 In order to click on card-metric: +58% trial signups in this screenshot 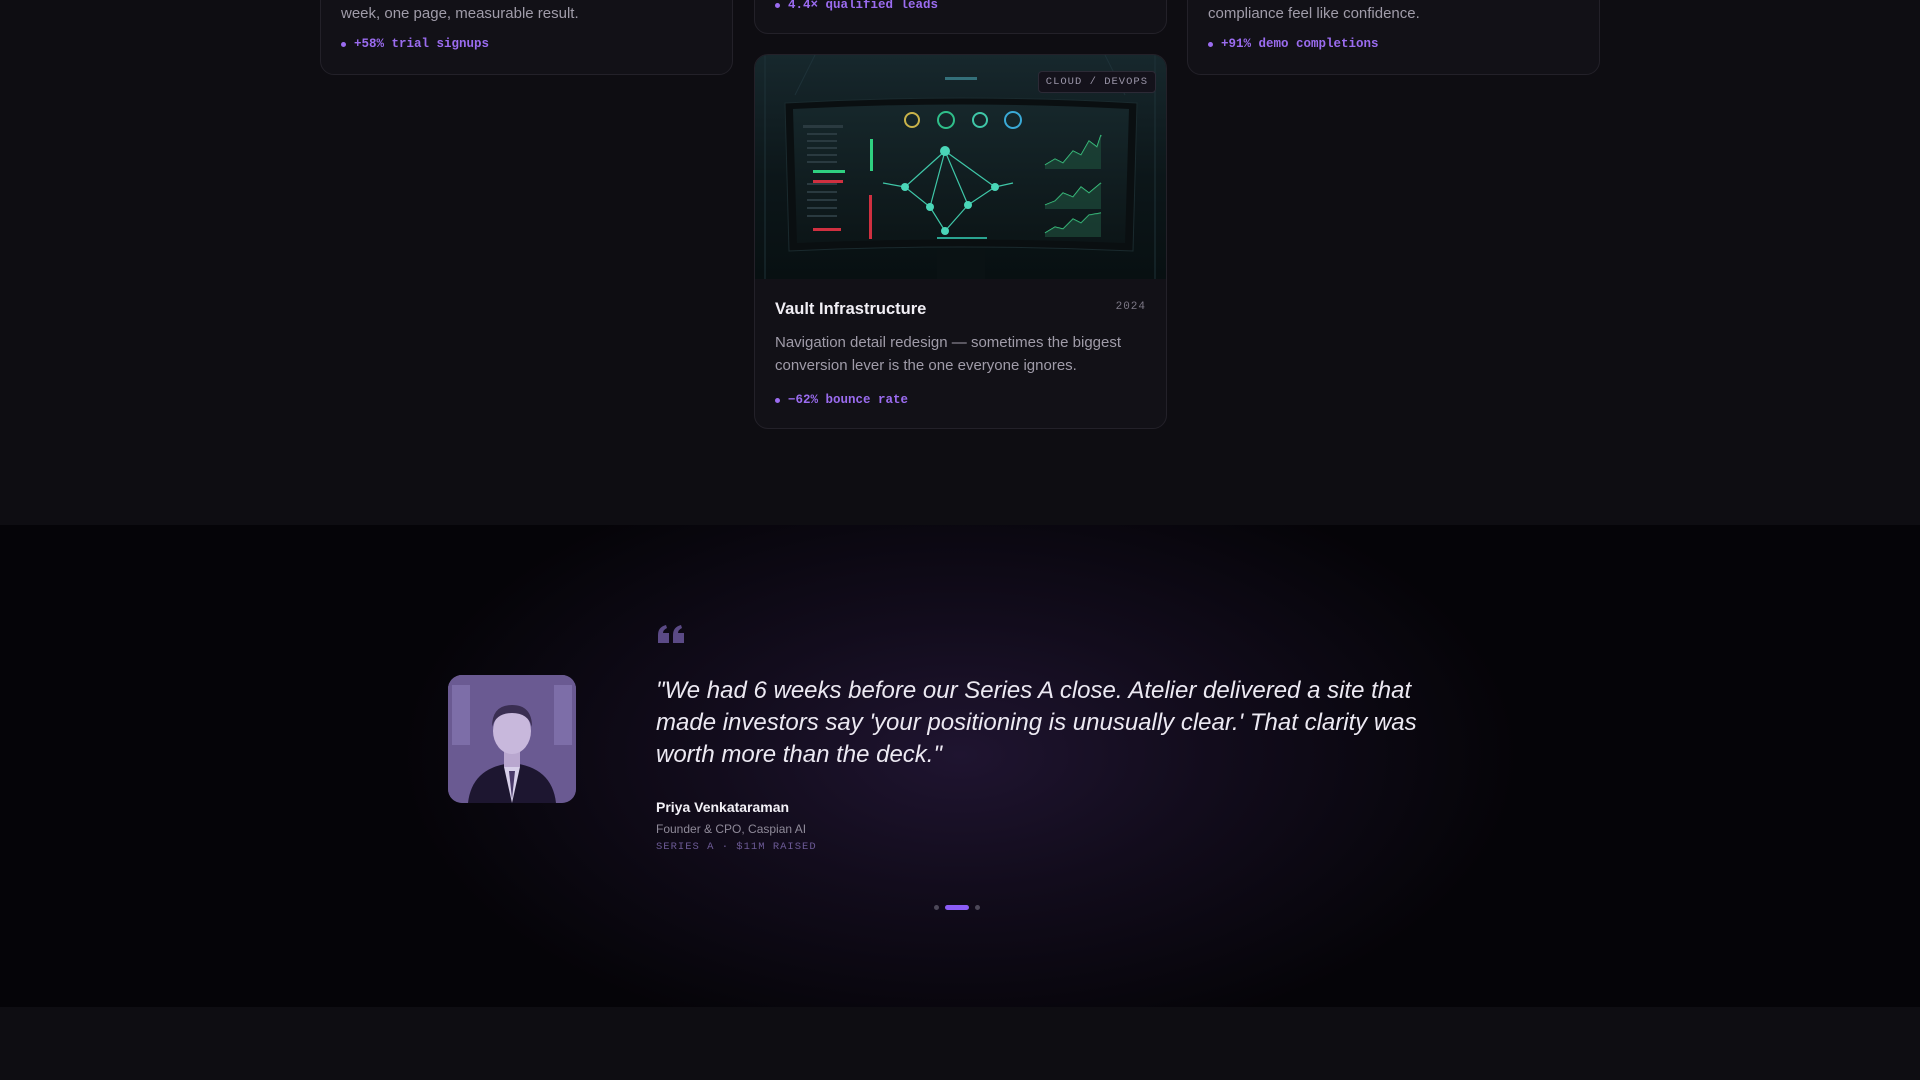, I will do `click(415, 44)`.